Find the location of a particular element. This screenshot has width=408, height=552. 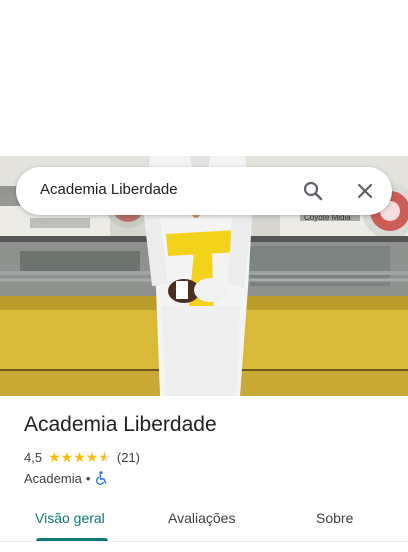

tab-bar: Visão geral Avaliações Sobre is located at coordinates (204, 521).